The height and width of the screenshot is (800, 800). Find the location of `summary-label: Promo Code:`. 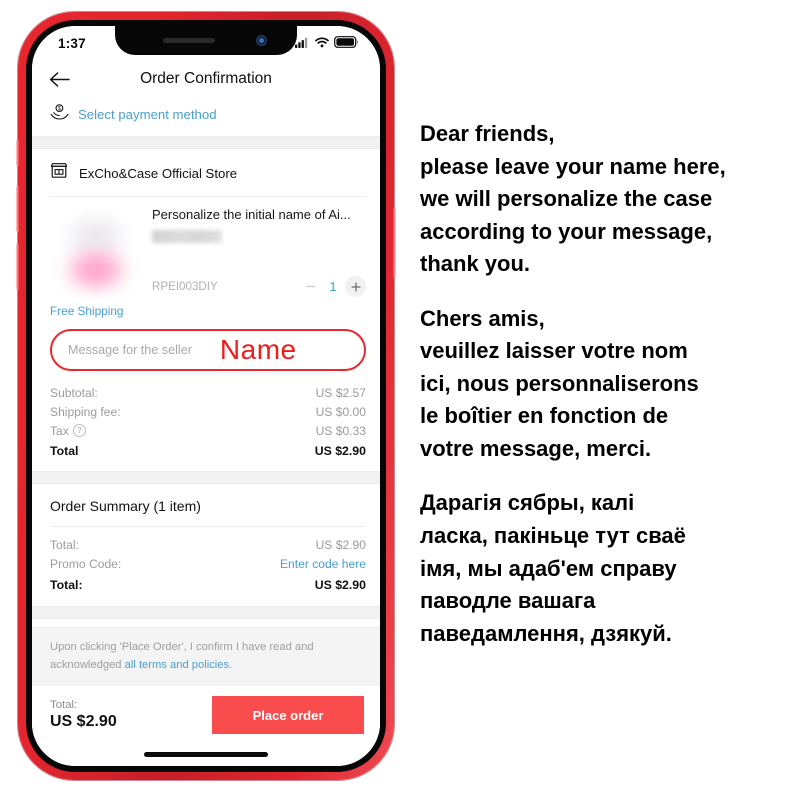

summary-label: Promo Code: is located at coordinates (86, 564).